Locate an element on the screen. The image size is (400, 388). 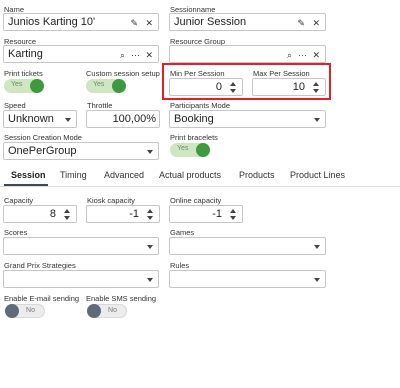
name-field: Junios Karting 10' ✎ ✕ is located at coordinates (81, 22).